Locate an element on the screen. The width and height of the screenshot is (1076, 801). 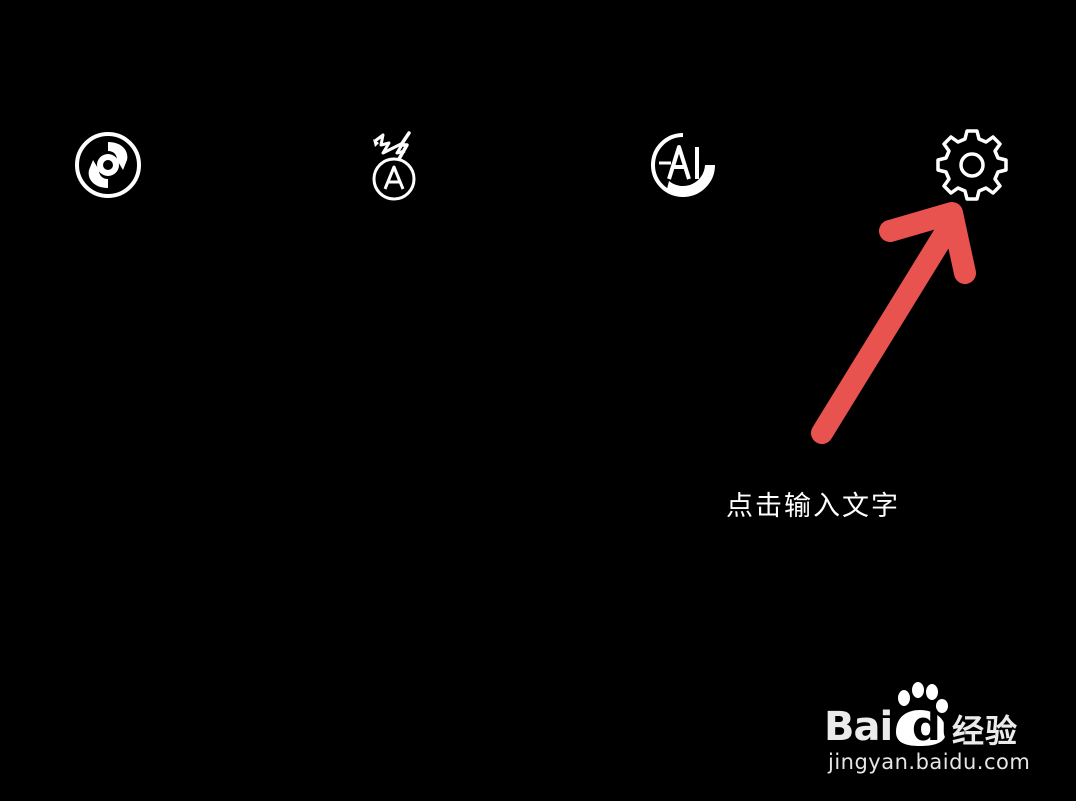
filter-swirl-icon is located at coordinates (108, 165).